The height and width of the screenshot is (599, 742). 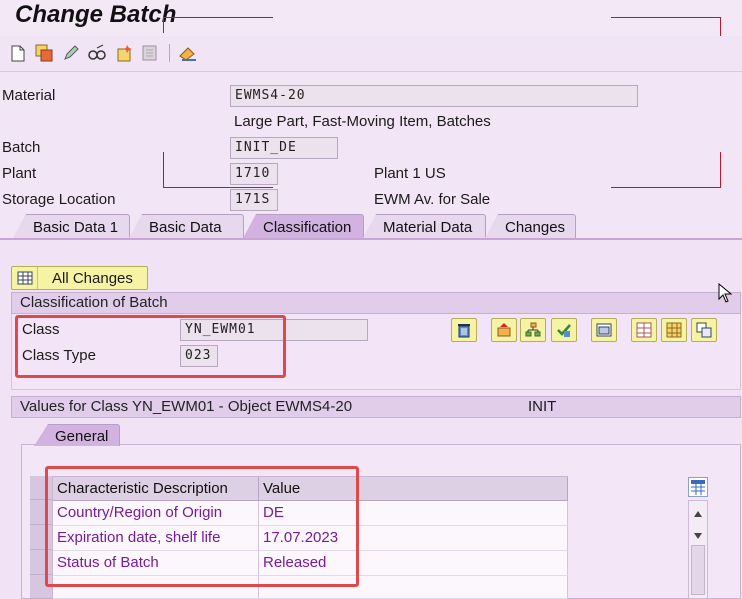 What do you see at coordinates (424, 227) in the screenshot?
I see `tab-material-data: Material Data` at bounding box center [424, 227].